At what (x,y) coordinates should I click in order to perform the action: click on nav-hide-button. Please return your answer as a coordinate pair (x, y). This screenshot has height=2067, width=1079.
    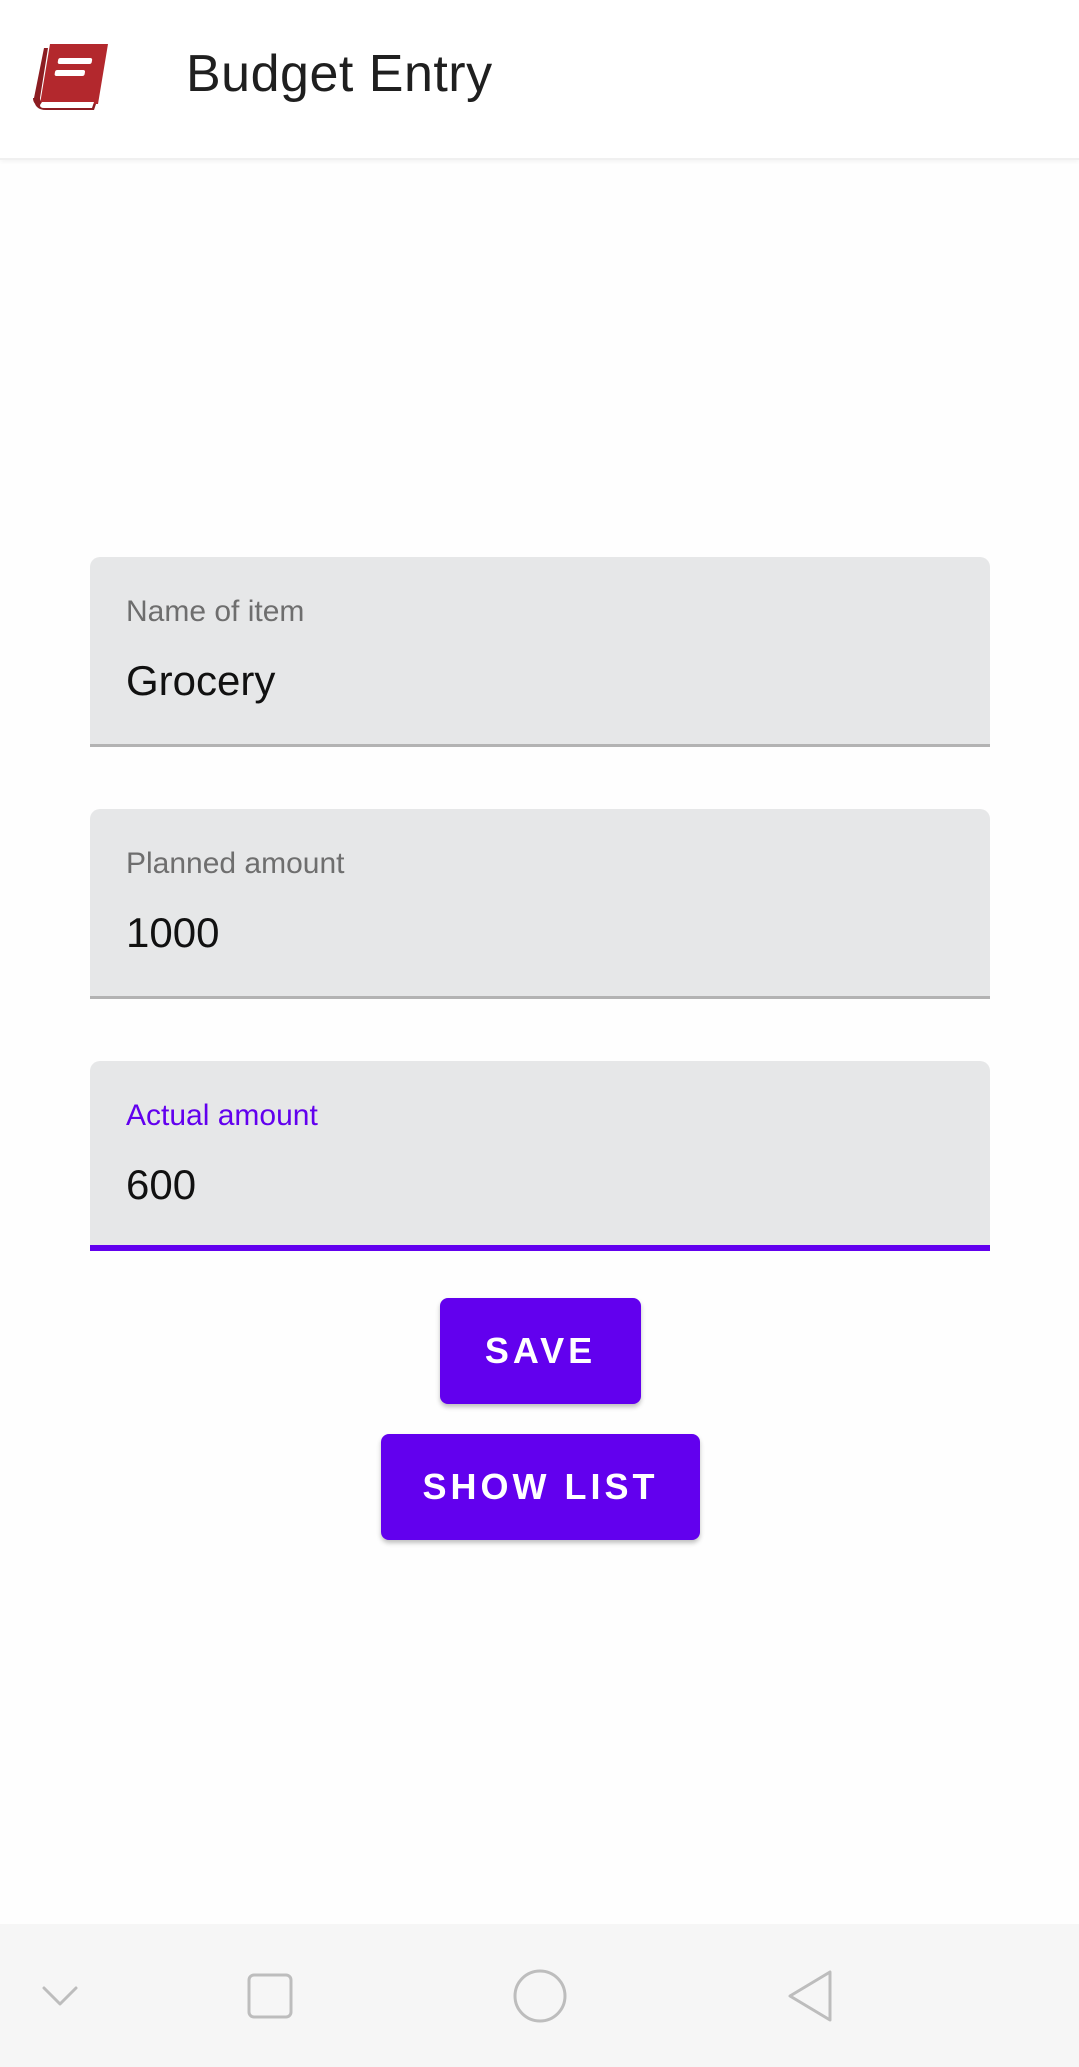
    Looking at the image, I should click on (60, 1995).